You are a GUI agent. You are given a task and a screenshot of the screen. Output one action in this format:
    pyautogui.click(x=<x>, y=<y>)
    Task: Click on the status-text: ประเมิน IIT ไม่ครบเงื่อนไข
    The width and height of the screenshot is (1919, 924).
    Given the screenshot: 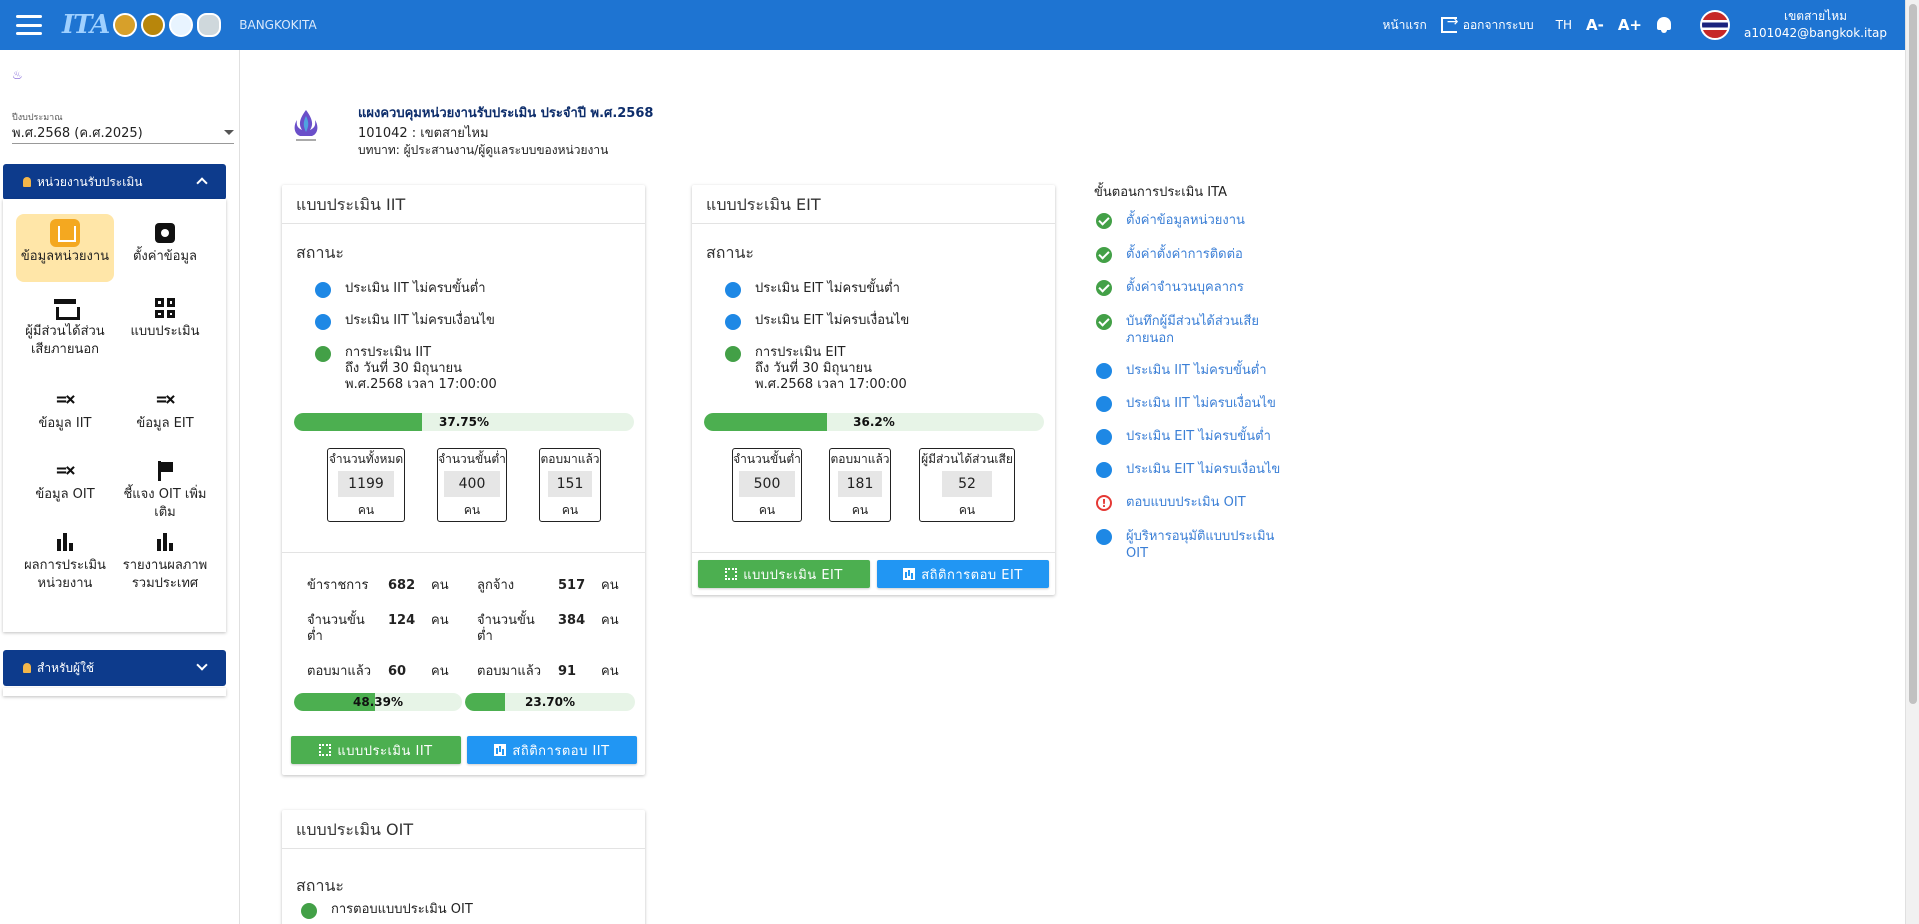 What is the action you would take?
    pyautogui.click(x=420, y=320)
    